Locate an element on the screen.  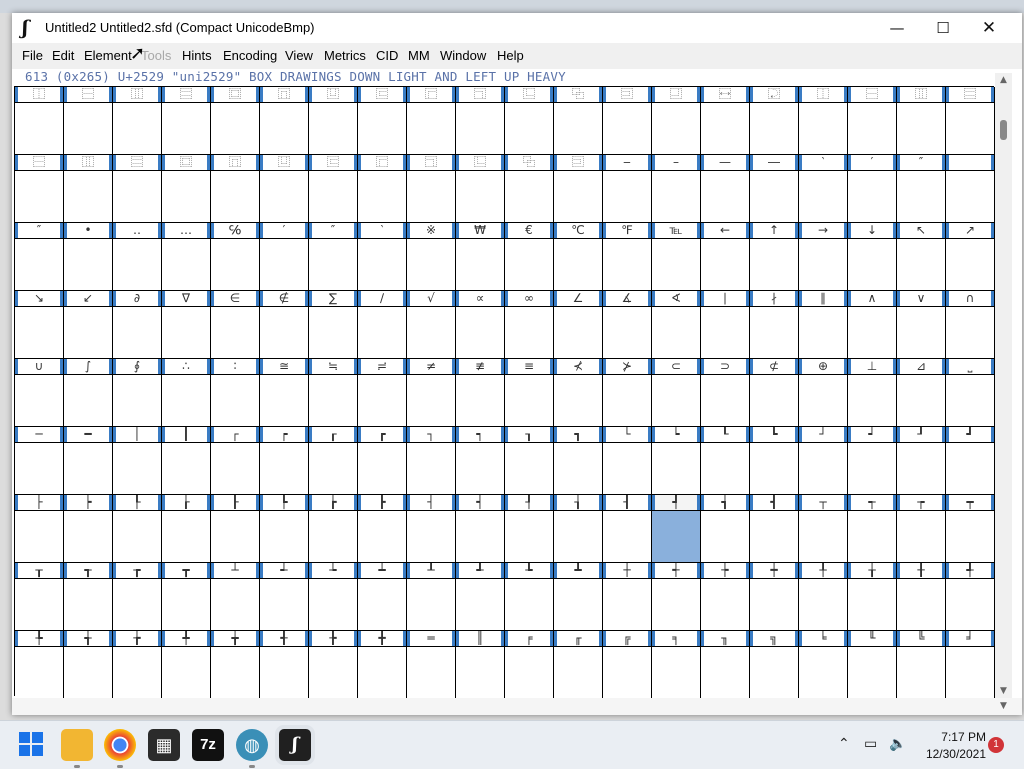
clock-date: 12/30/2021 is located at coordinates (951, 754).